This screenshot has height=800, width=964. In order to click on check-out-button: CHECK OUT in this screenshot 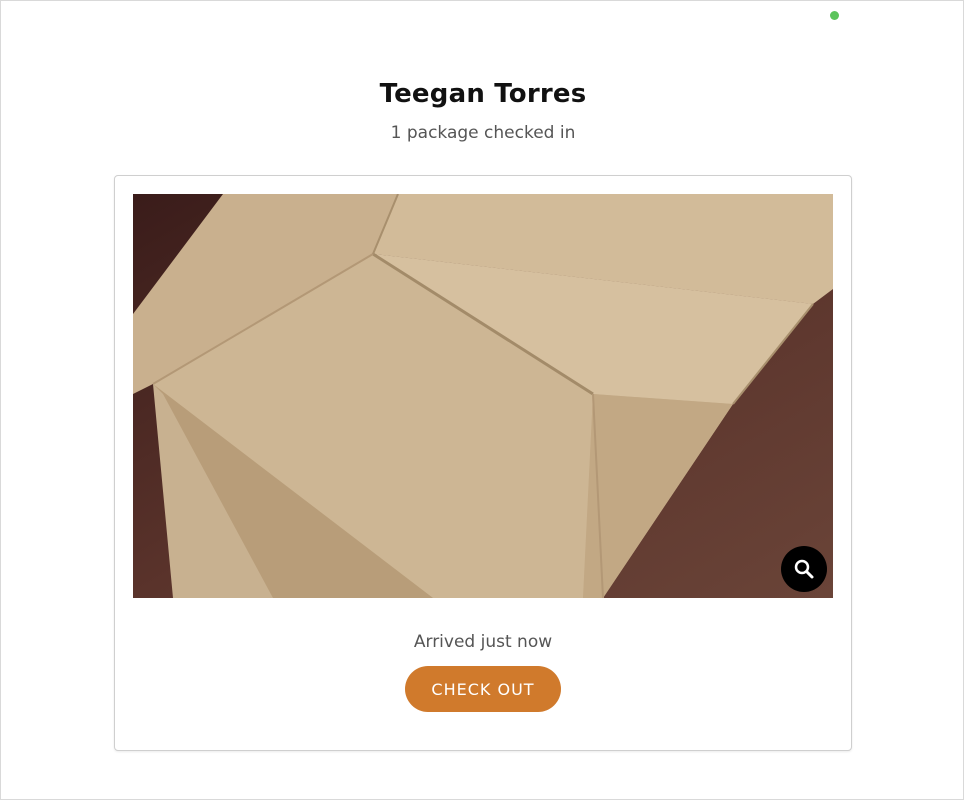, I will do `click(483, 689)`.